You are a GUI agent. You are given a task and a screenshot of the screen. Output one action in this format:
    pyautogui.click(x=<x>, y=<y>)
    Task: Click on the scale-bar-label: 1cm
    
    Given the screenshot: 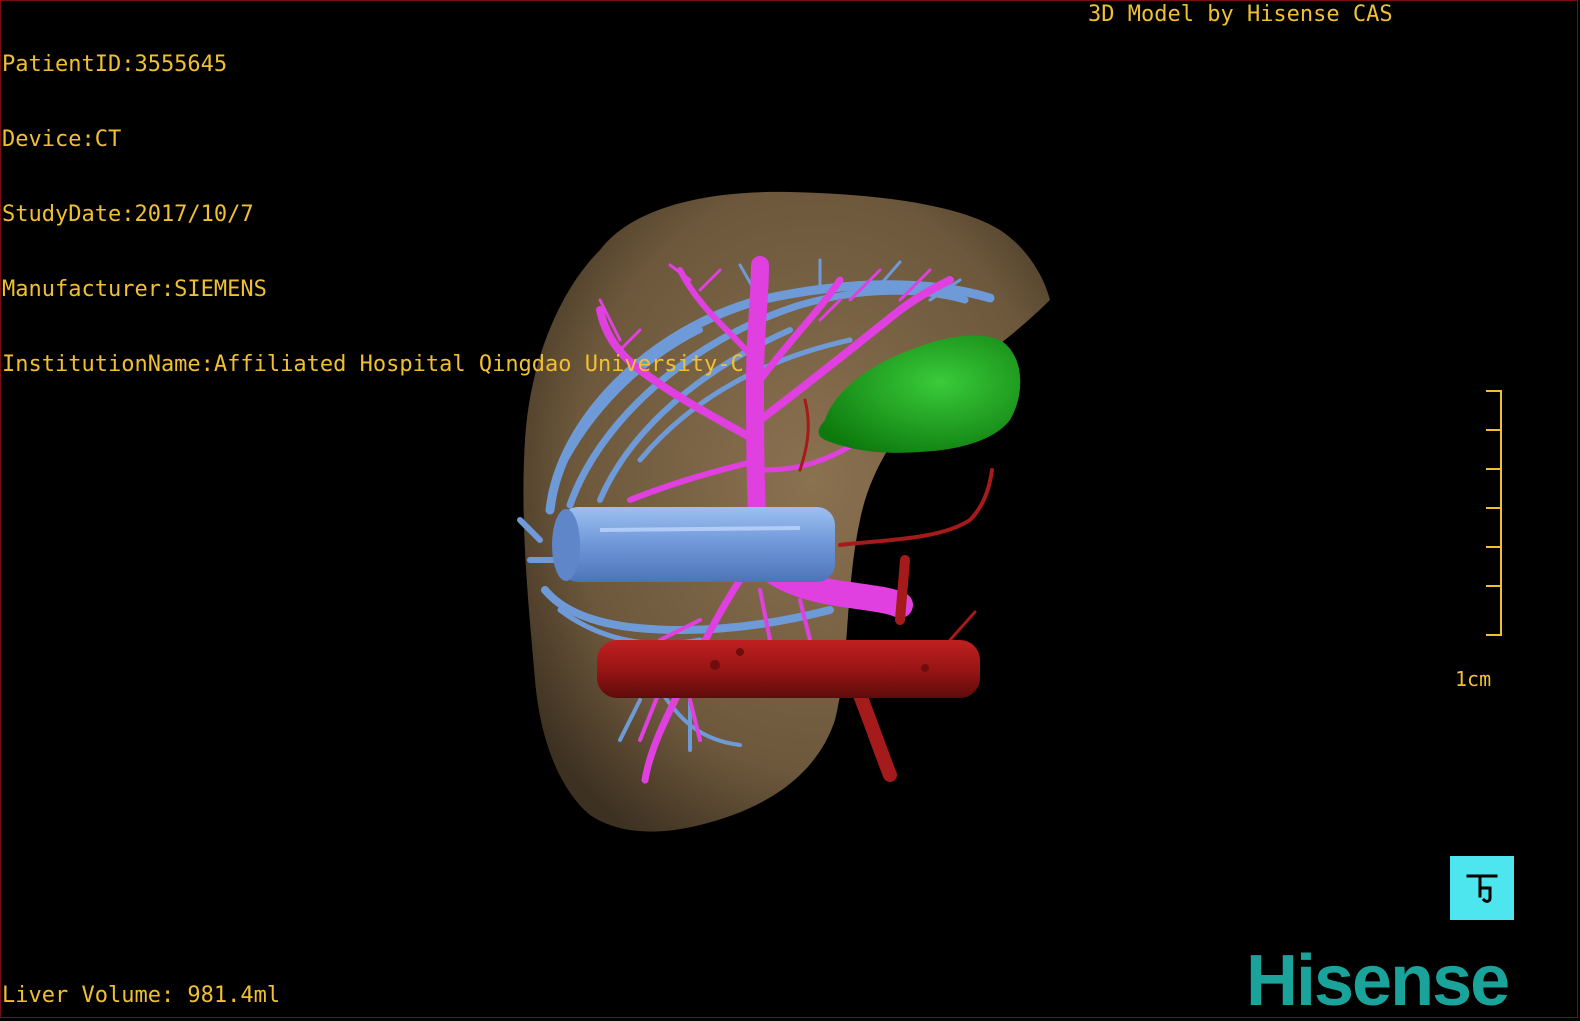 What is the action you would take?
    pyautogui.click(x=1473, y=679)
    